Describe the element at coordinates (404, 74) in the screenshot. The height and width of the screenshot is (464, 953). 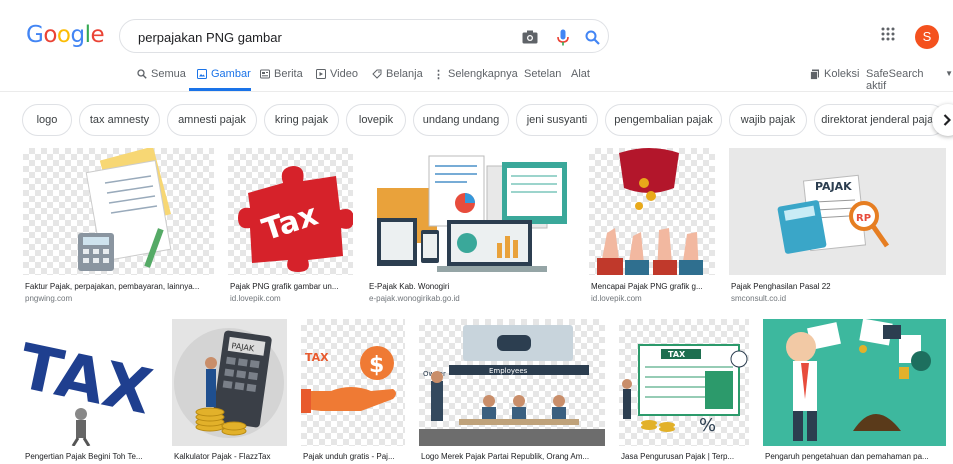
I see `tab-label: Belanja` at that location.